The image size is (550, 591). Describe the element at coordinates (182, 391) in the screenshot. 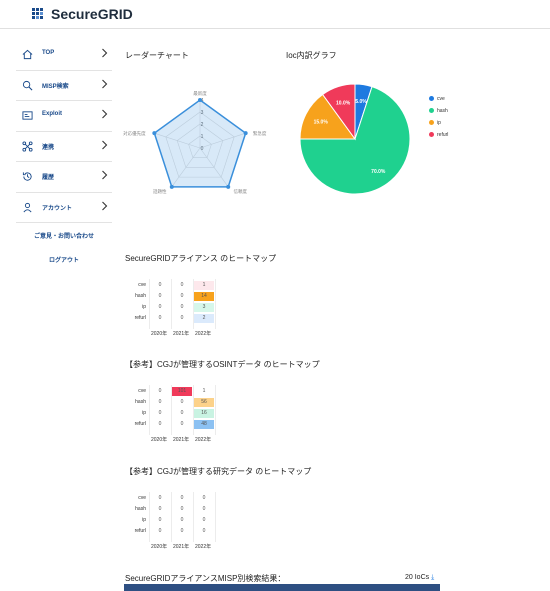

I see `heatmap-cell: 101` at that location.